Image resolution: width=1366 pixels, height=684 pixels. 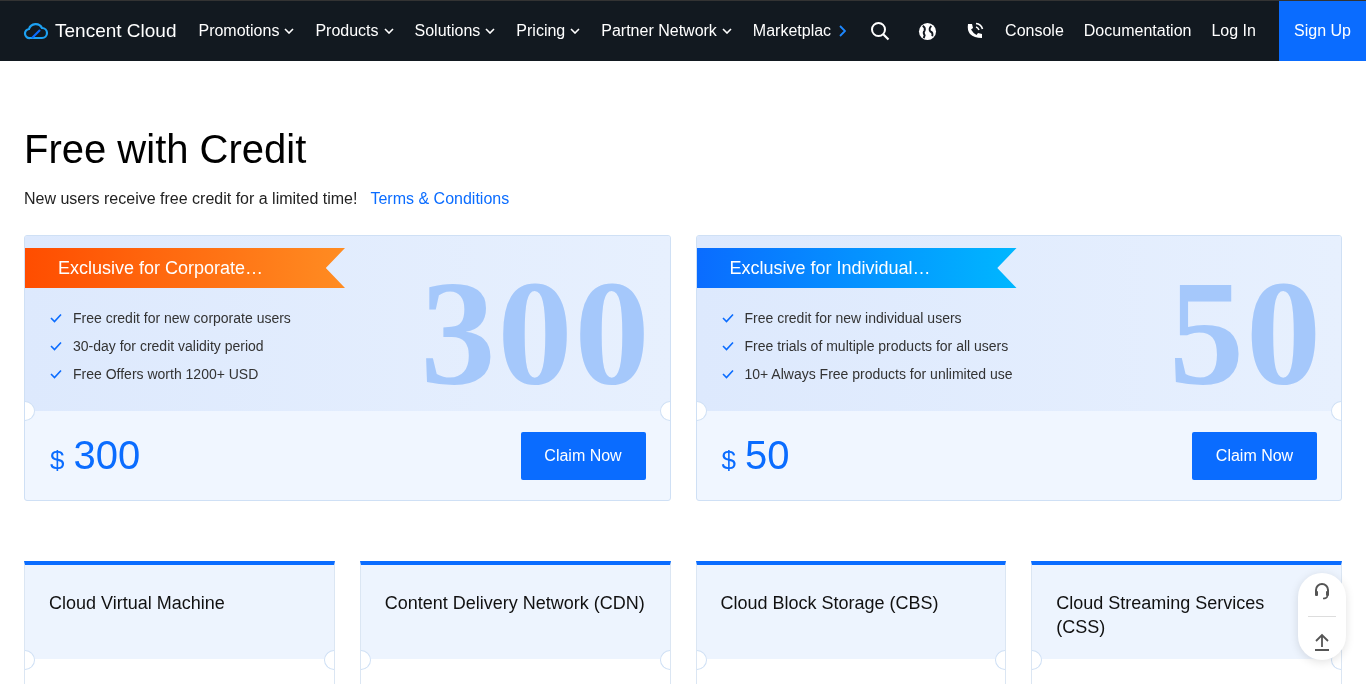 I want to click on feature-text: Free trials of multiple products for all users, so click(x=876, y=346).